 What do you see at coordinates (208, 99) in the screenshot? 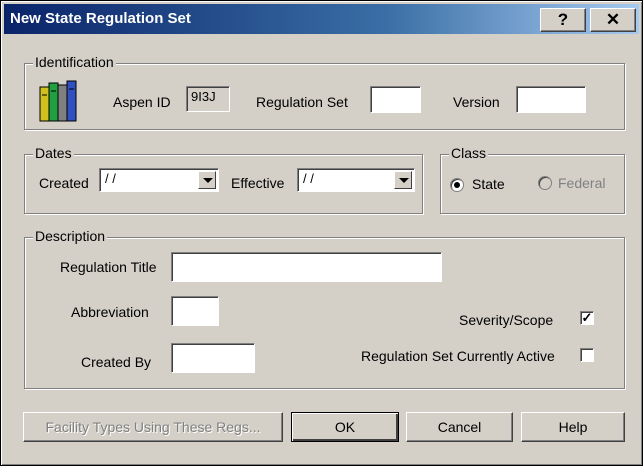
I see `aspen-id-field: 9I3J` at bounding box center [208, 99].